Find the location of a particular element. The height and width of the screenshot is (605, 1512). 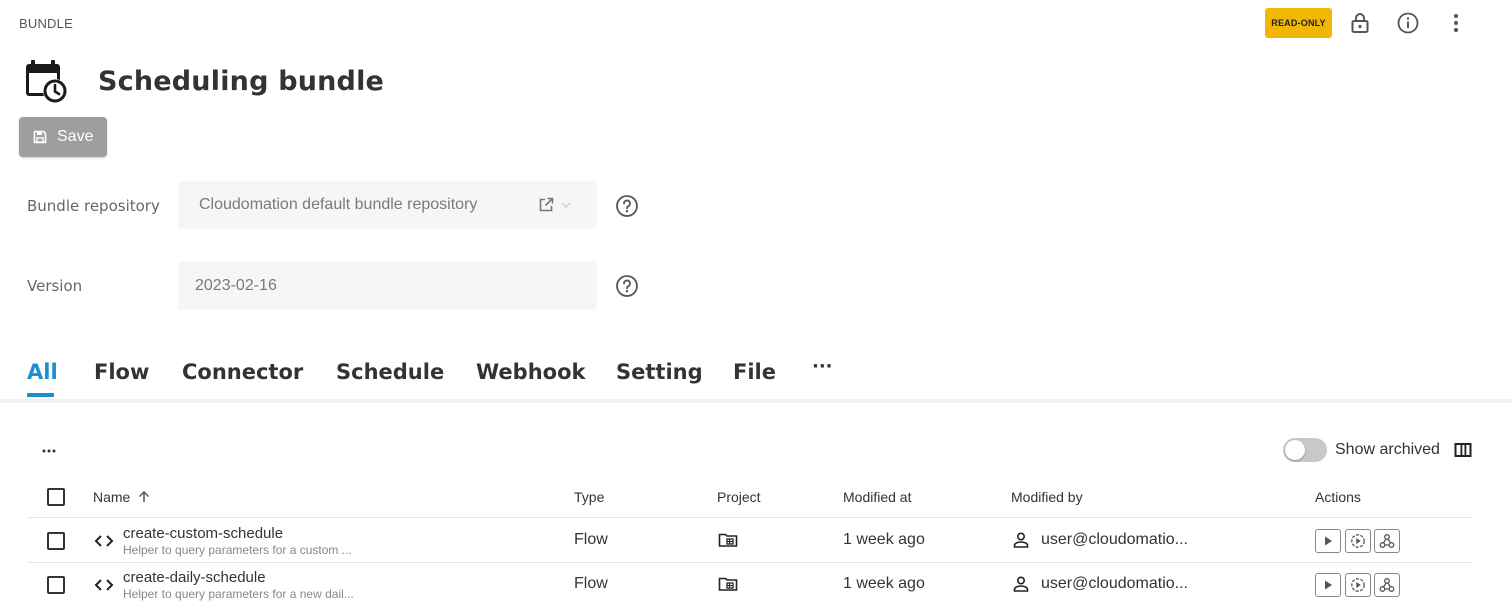

column-type: Type is located at coordinates (589, 497).